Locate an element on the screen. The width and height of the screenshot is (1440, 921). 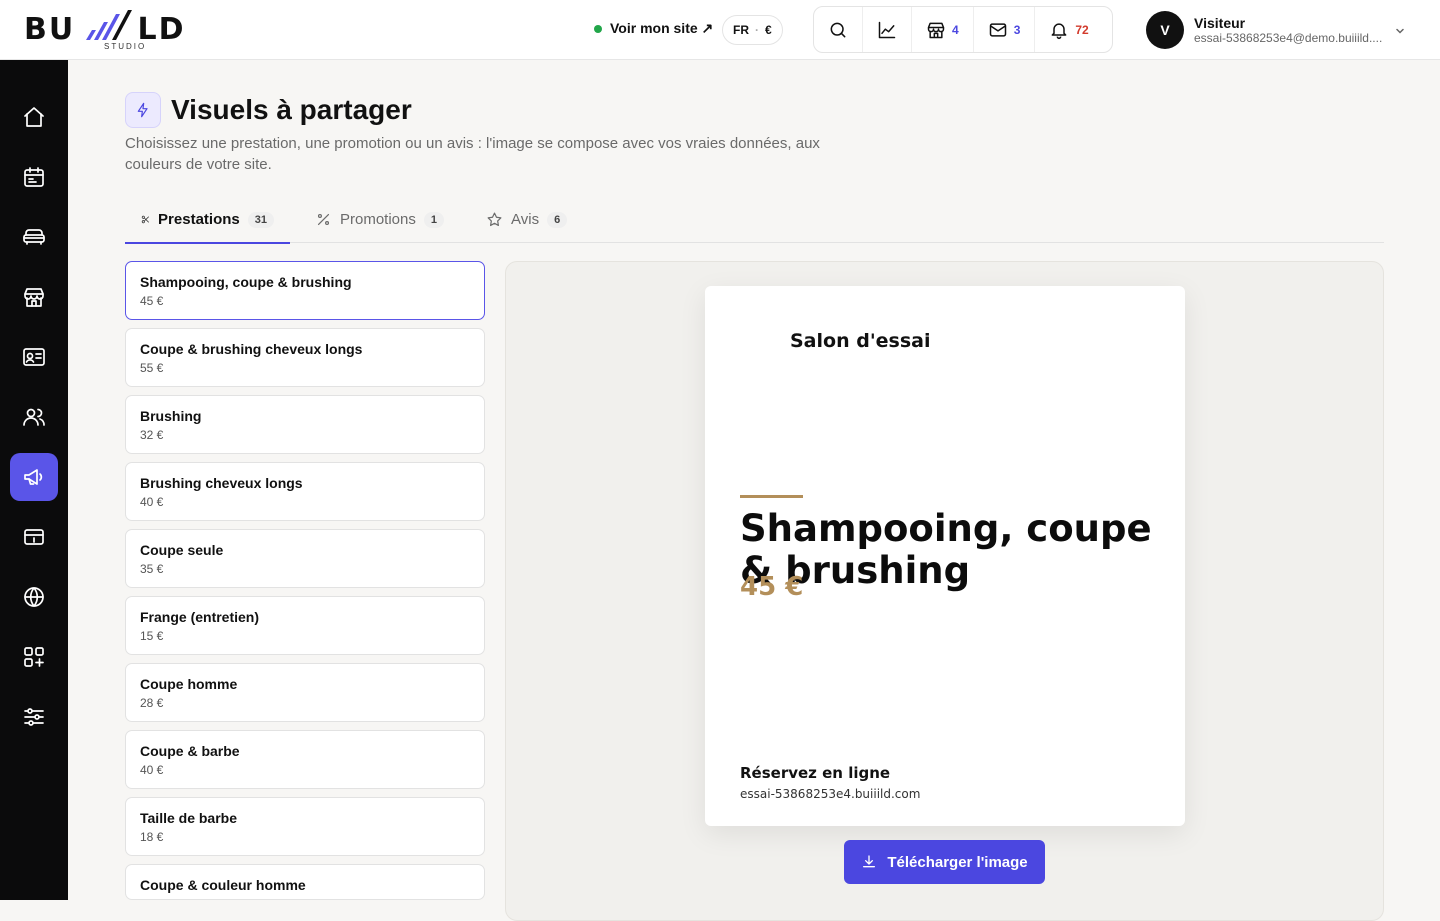
shop-button: 4 is located at coordinates (943, 29).